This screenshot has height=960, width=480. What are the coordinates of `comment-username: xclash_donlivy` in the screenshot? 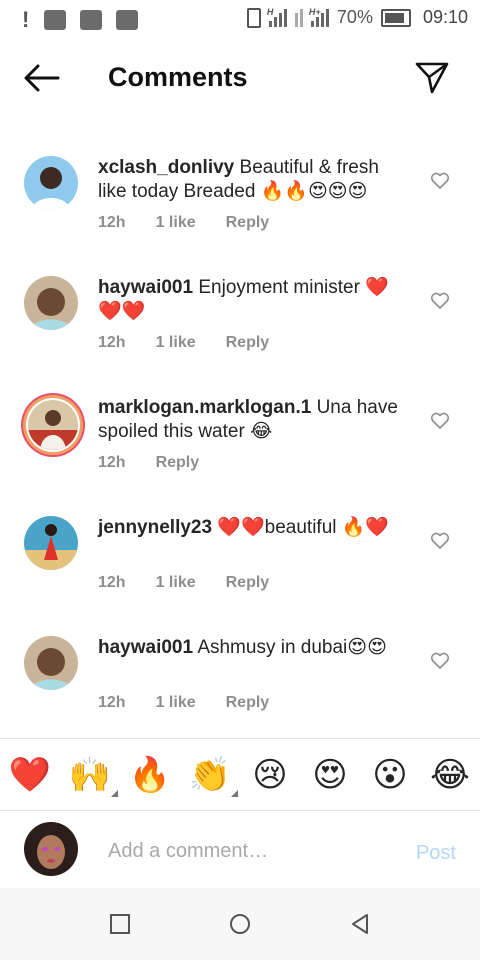 It's located at (166, 167).